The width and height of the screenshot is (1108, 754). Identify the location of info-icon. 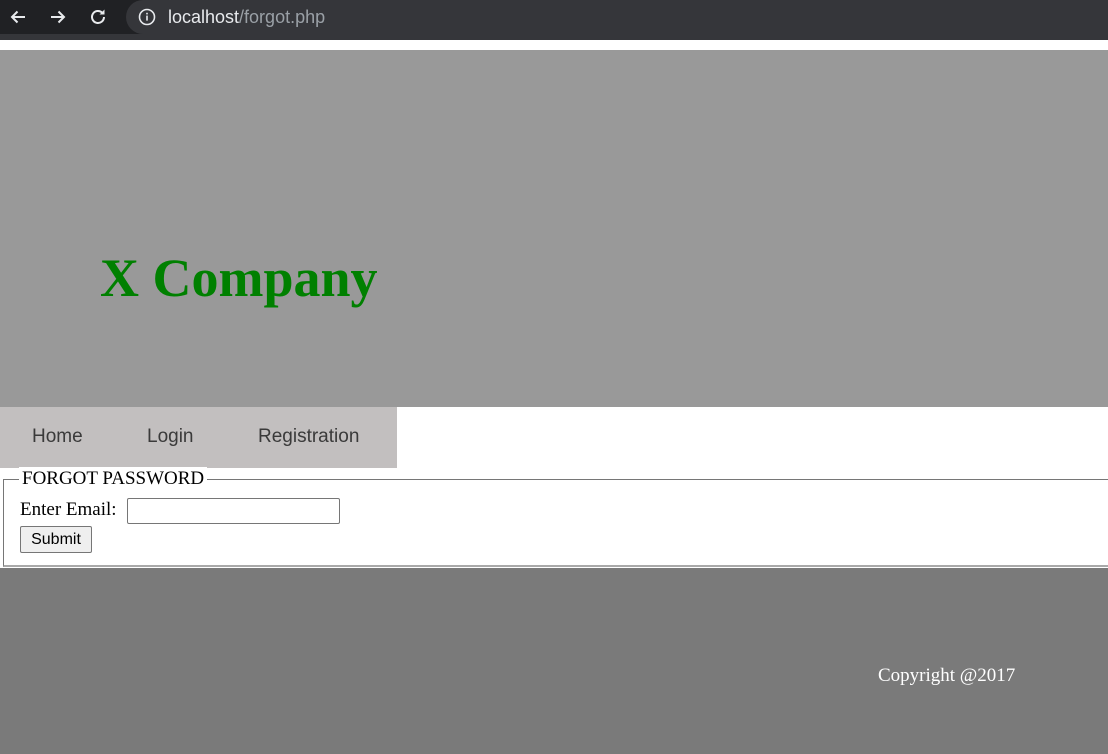
(147, 19).